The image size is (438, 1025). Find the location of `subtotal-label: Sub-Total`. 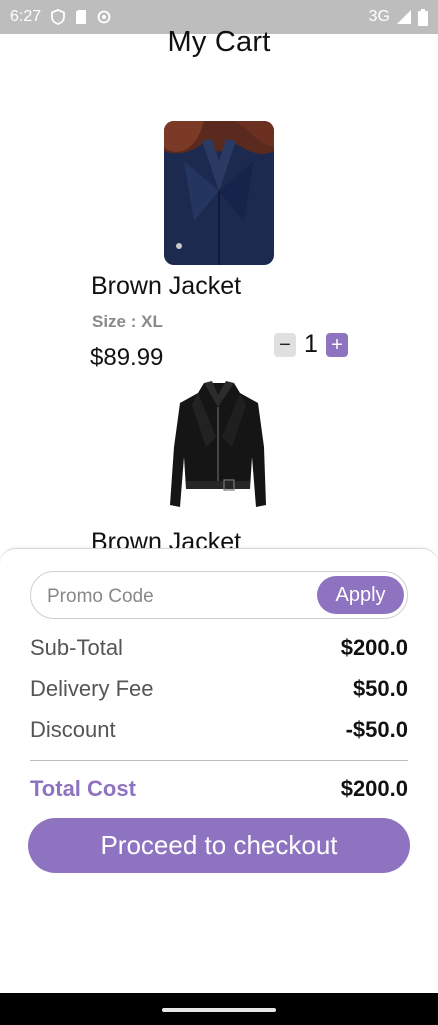

subtotal-label: Sub-Total is located at coordinates (76, 647).